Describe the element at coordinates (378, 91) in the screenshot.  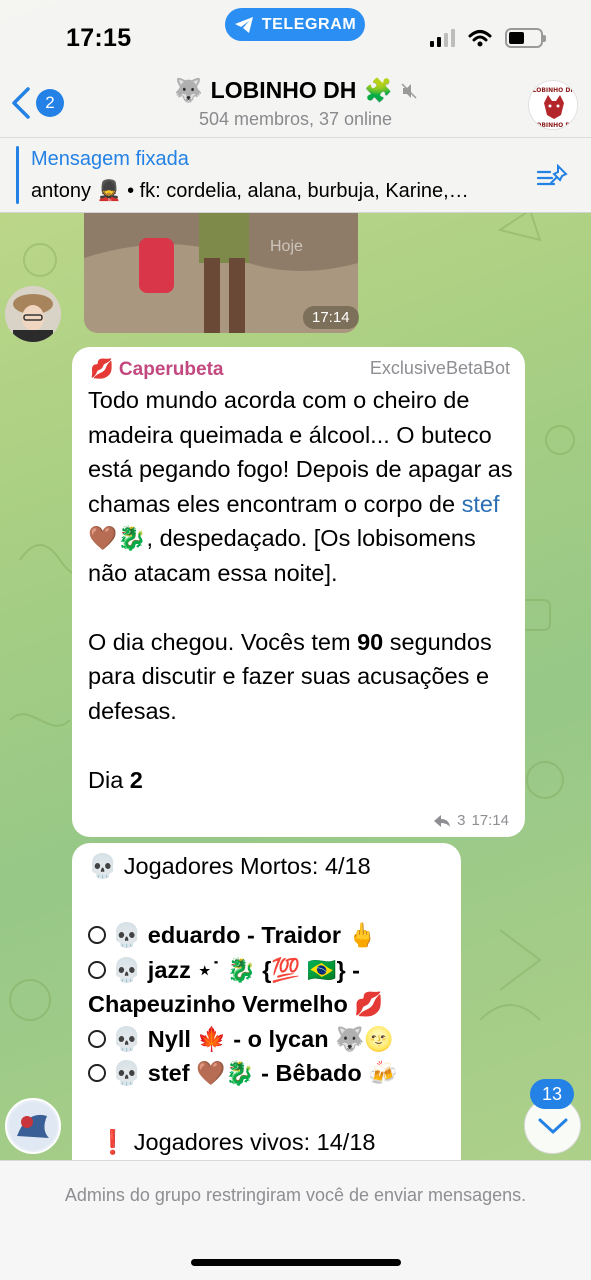
I see `puzzle-icon: 🧩` at that location.